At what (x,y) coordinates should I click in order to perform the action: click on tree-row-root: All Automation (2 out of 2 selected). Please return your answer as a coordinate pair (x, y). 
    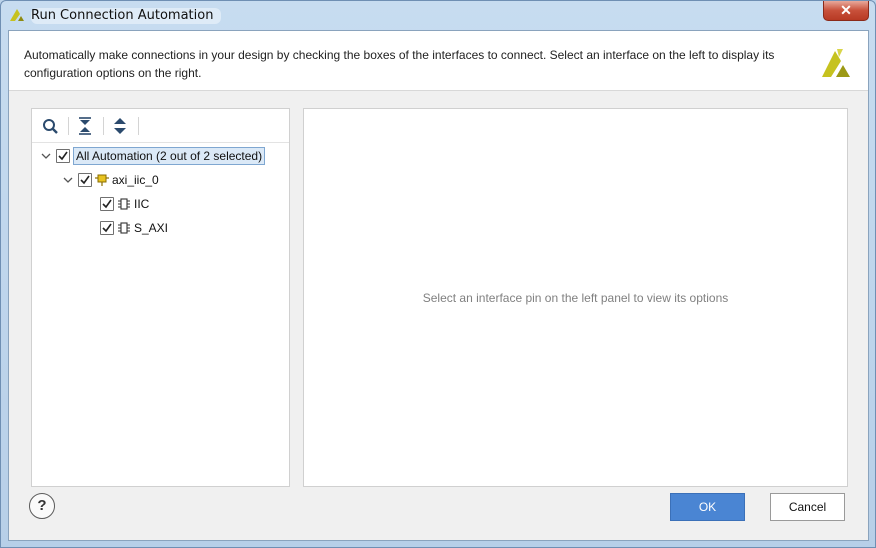
    Looking at the image, I should click on (153, 156).